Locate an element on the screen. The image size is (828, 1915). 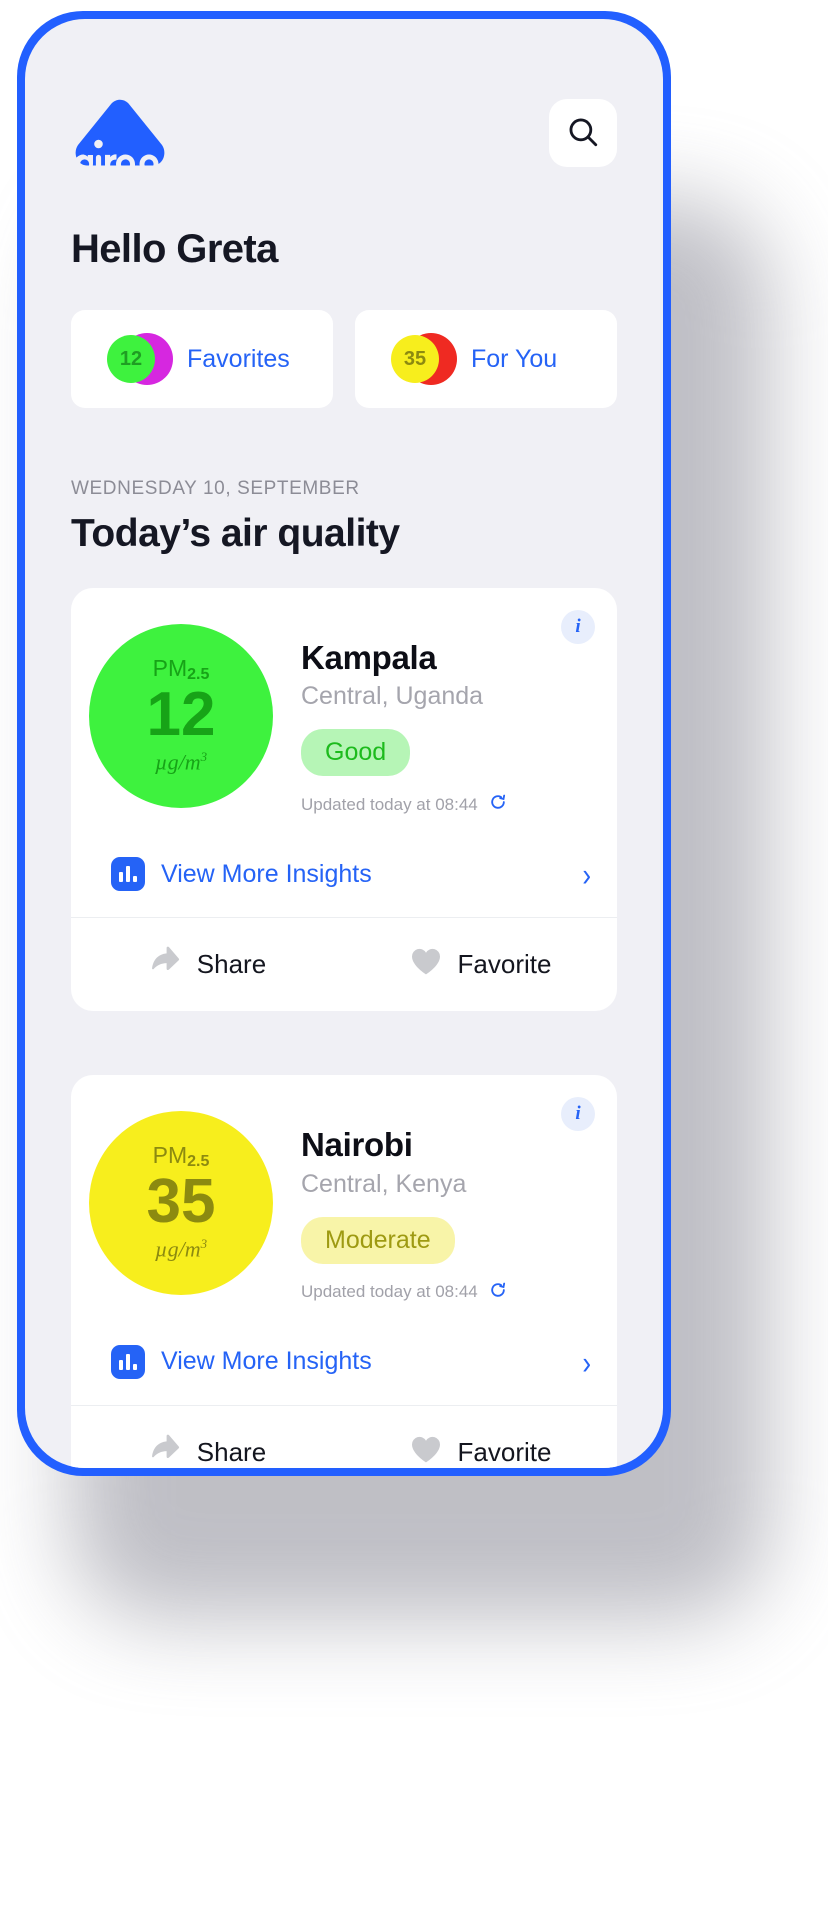
status-badge: Moderate is located at coordinates (378, 1240).